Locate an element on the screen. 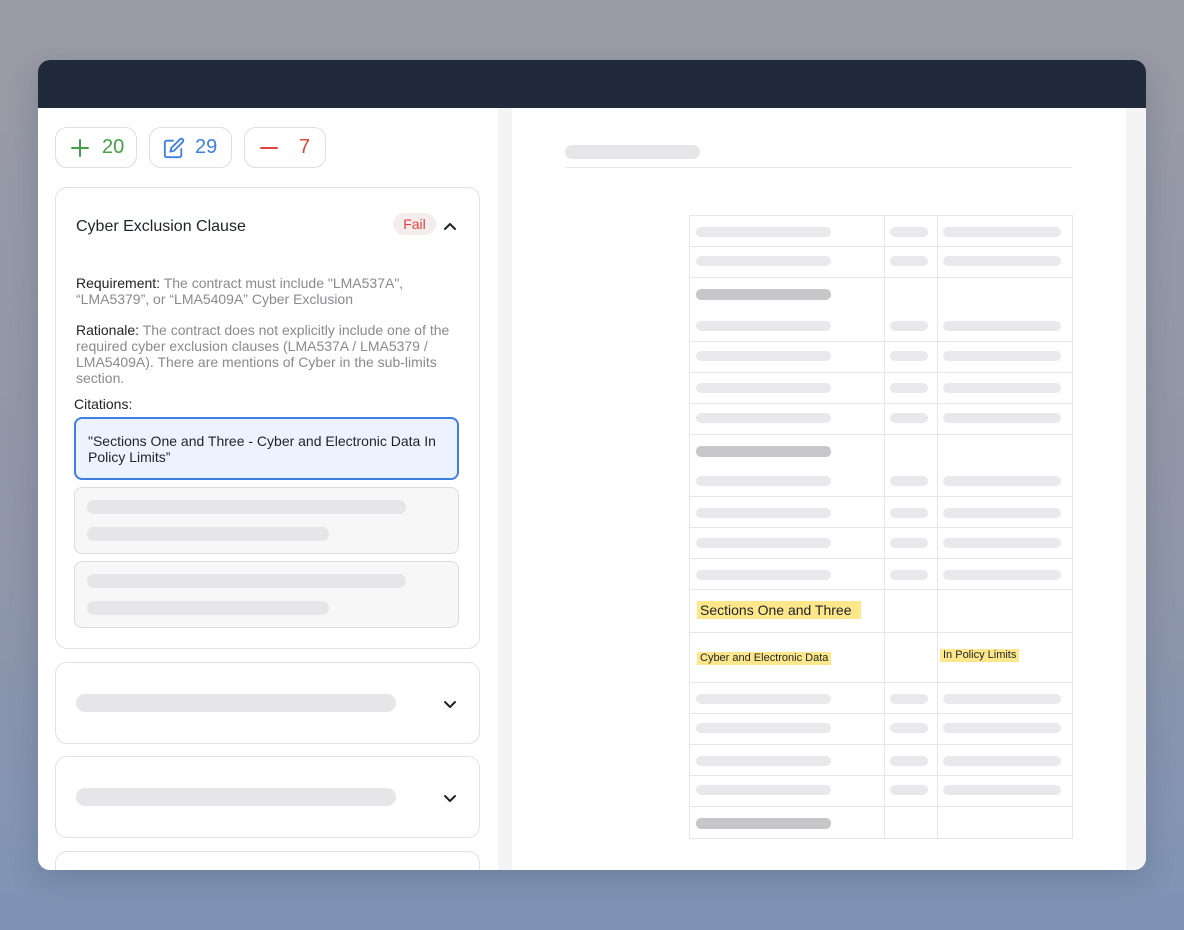  rationale-label: Rationale: is located at coordinates (108, 330).